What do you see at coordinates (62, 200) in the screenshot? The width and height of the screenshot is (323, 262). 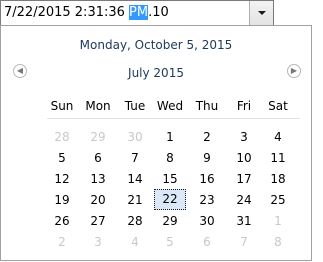 I see `calendar-day: 19` at bounding box center [62, 200].